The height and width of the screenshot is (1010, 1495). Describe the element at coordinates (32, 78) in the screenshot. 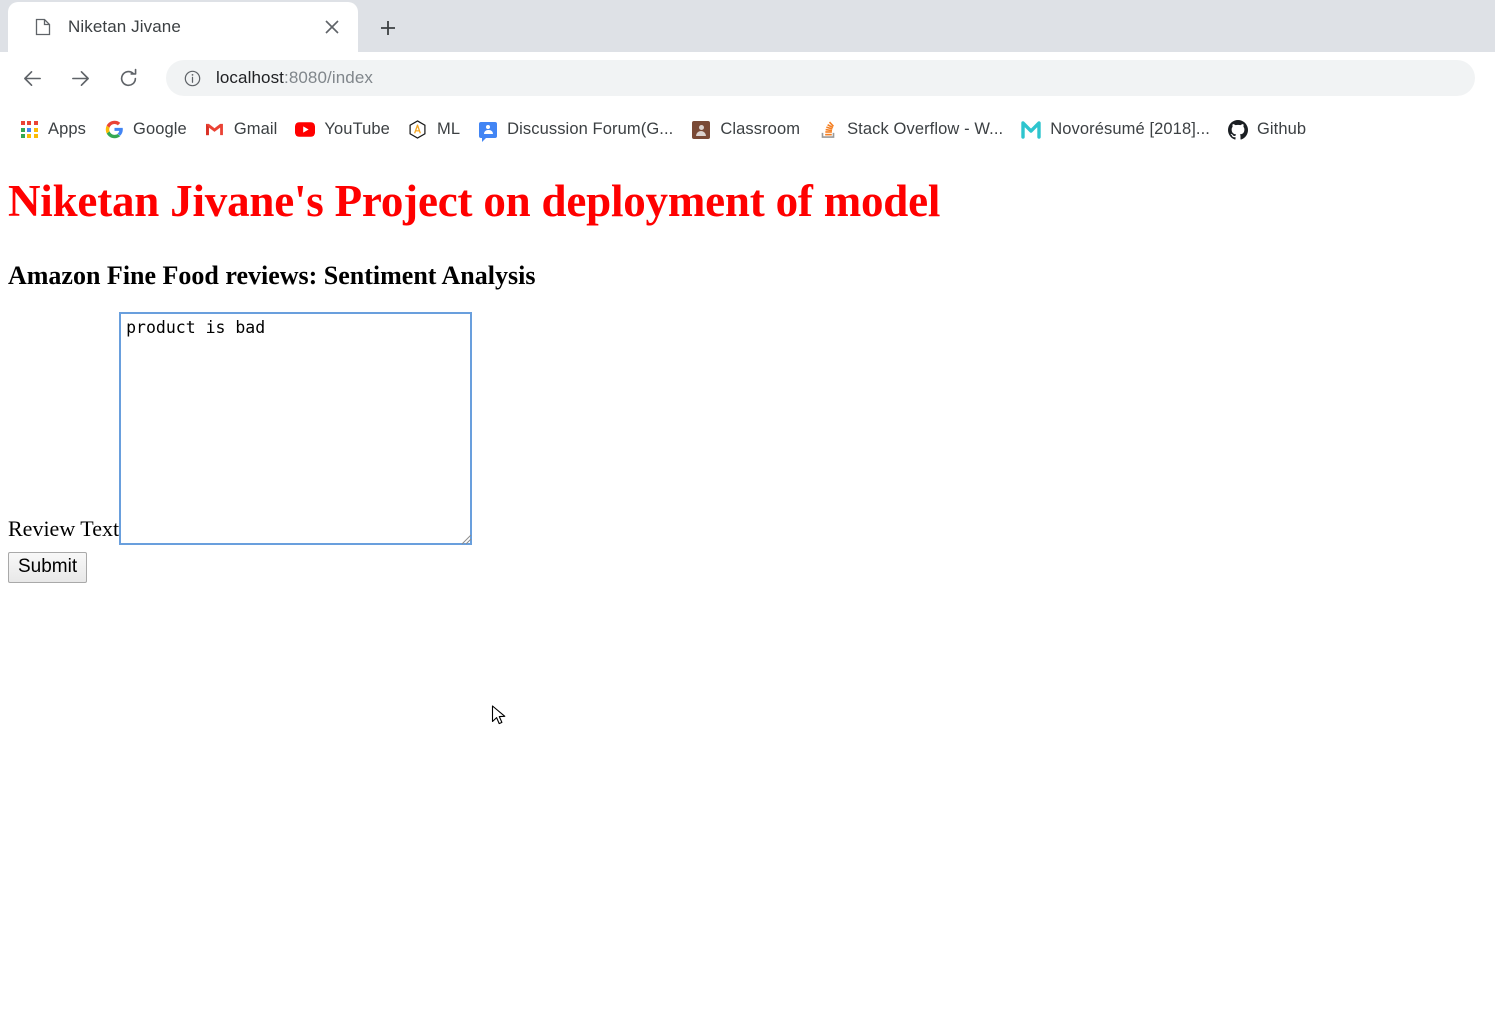

I see `back-arrow-icon` at that location.